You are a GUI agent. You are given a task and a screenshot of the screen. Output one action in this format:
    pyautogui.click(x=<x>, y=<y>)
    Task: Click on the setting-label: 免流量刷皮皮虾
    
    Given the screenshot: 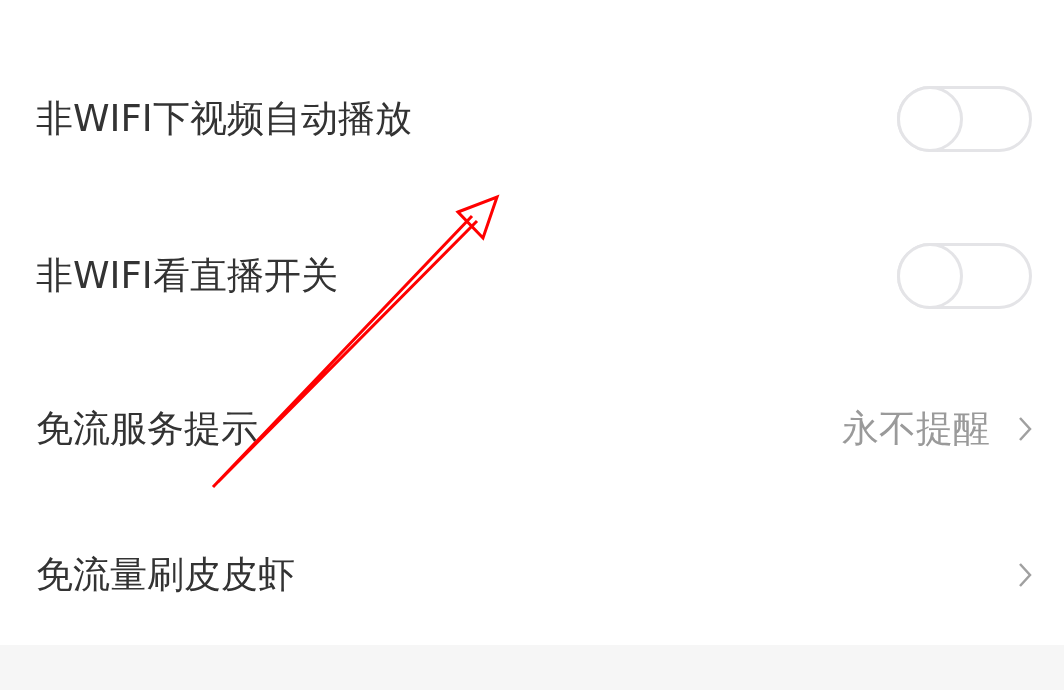 What is the action you would take?
    pyautogui.click(x=165, y=574)
    